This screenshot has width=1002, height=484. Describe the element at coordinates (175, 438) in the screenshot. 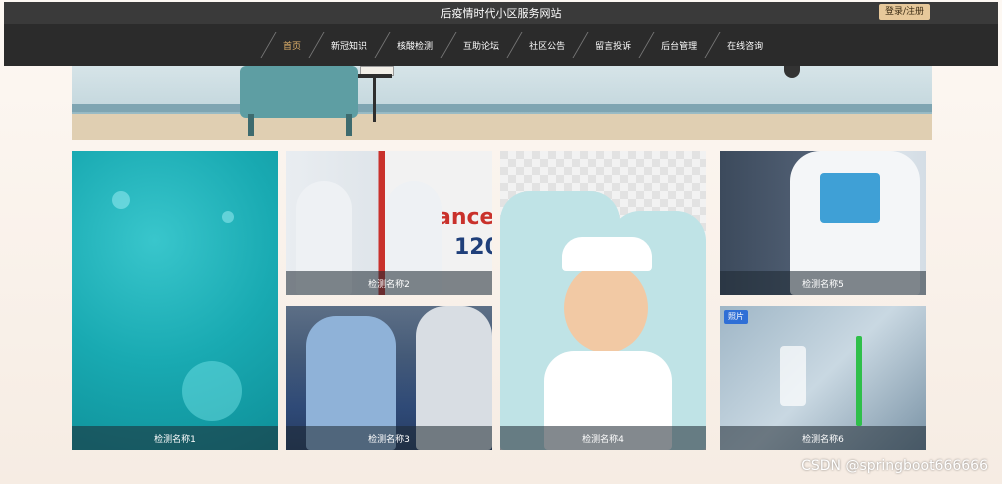

I see `test-card-caption: 检测名称1` at that location.